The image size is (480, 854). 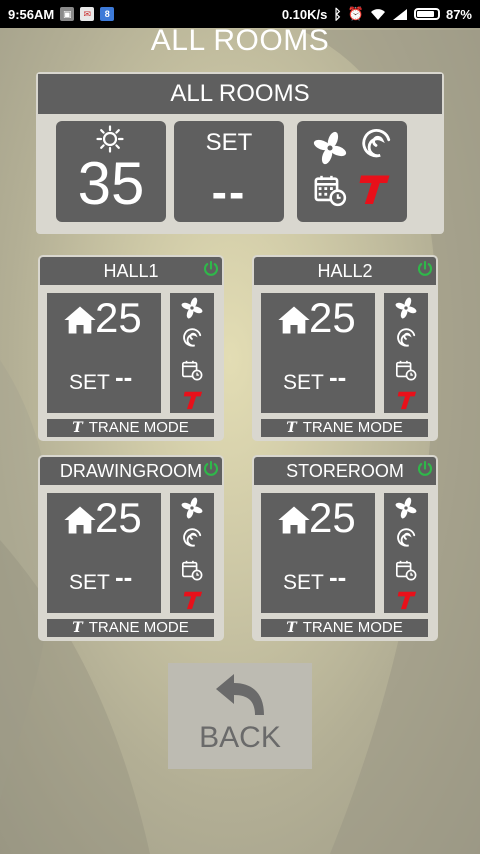 What do you see at coordinates (352, 171) in the screenshot?
I see `all-rooms-mode-tile` at bounding box center [352, 171].